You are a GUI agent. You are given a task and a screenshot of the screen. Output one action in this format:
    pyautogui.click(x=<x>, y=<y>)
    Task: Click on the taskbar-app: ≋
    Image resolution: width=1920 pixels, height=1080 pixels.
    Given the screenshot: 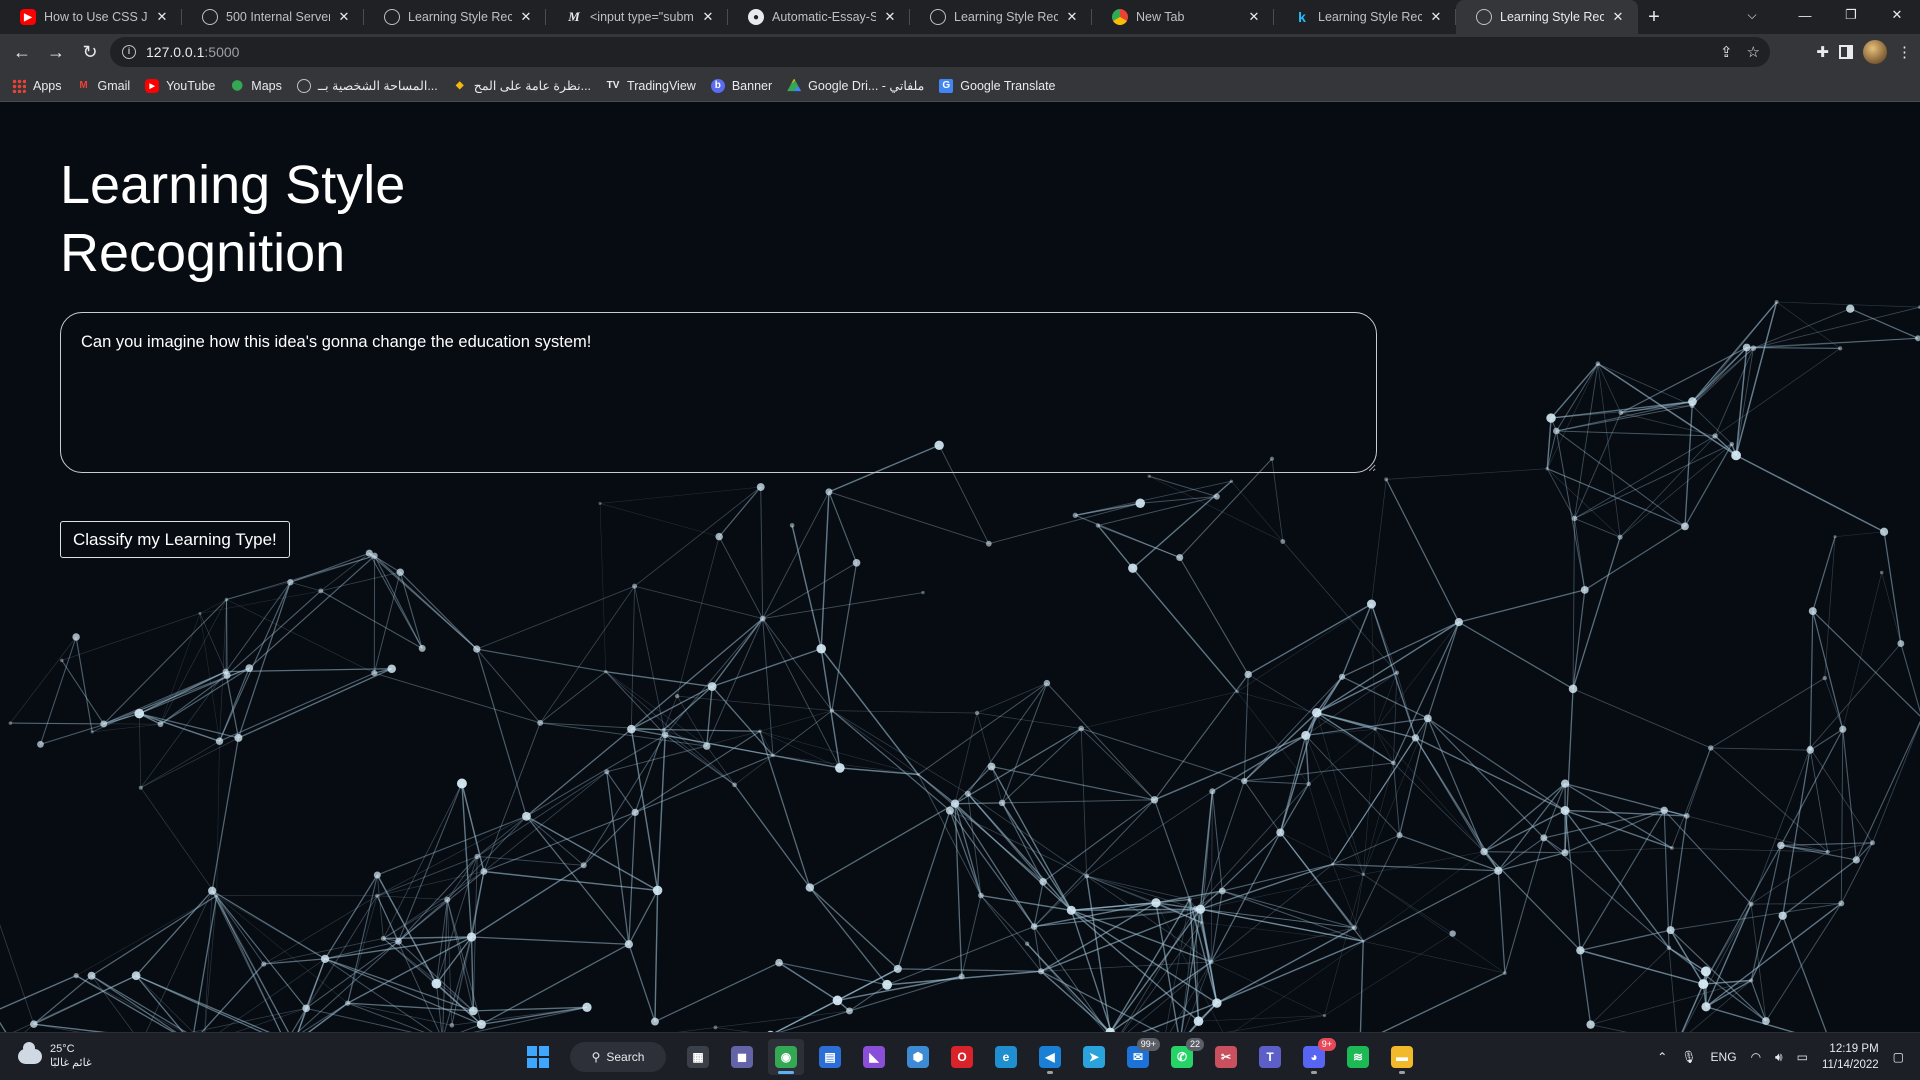 What is the action you would take?
    pyautogui.click(x=1358, y=1057)
    